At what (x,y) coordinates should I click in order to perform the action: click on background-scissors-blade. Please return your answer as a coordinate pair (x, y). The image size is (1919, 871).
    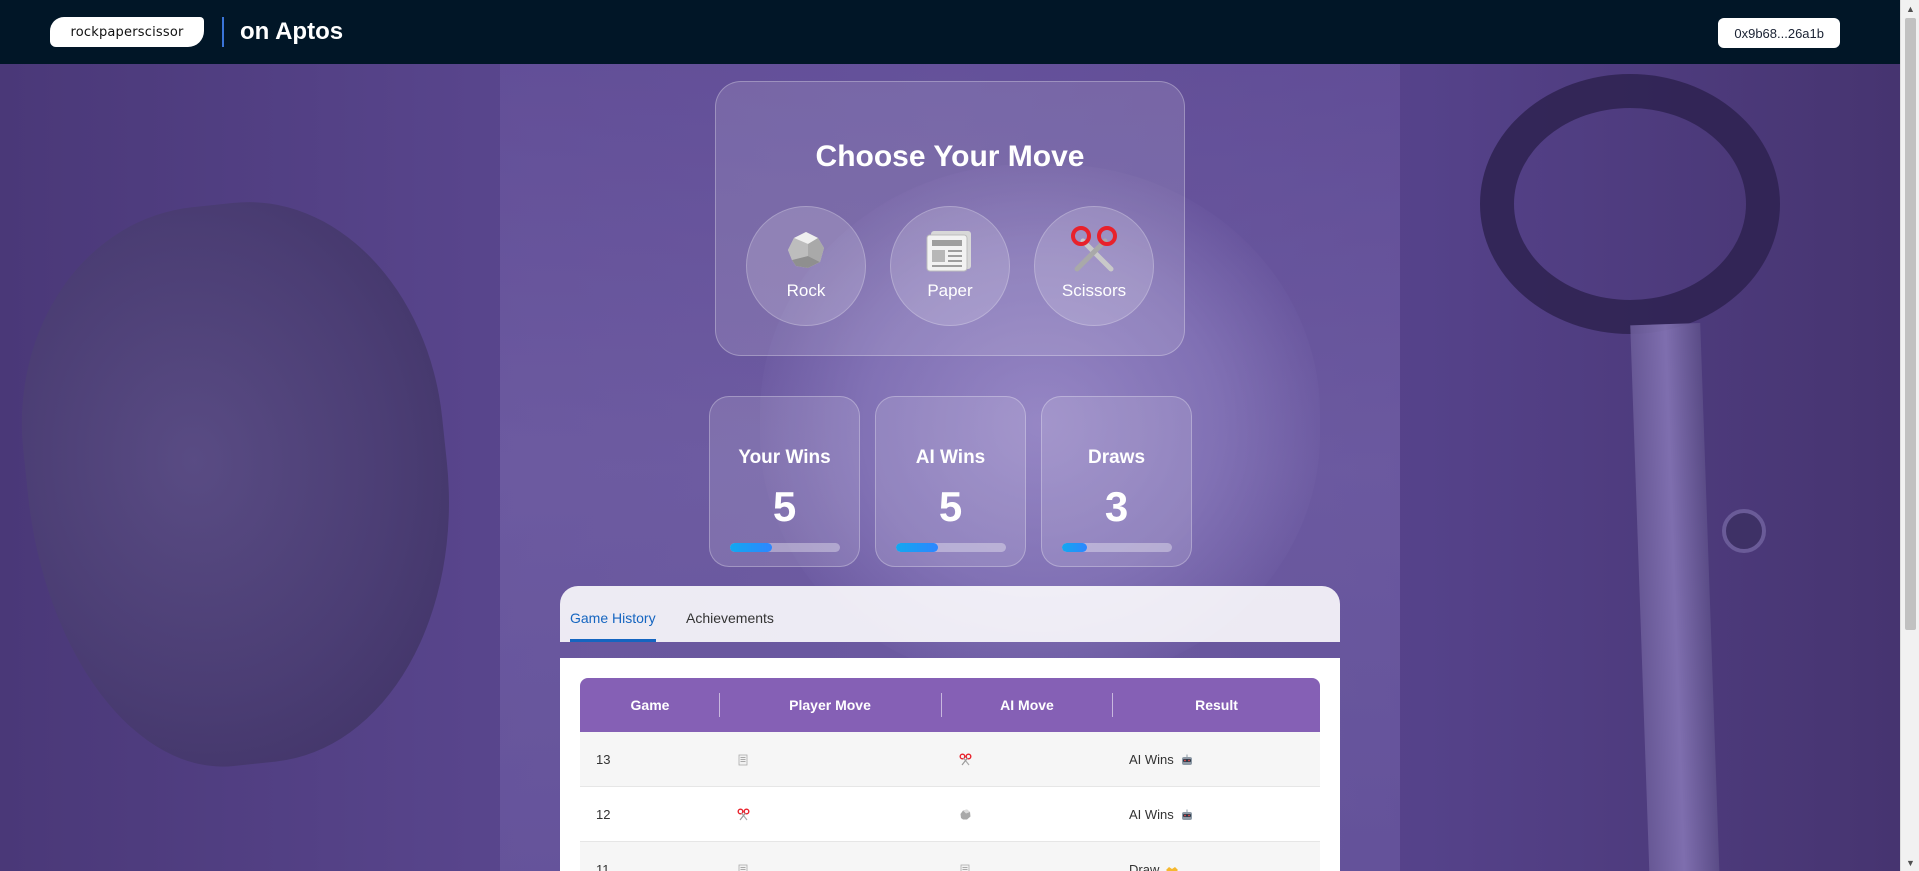
    Looking at the image, I should click on (1675, 596).